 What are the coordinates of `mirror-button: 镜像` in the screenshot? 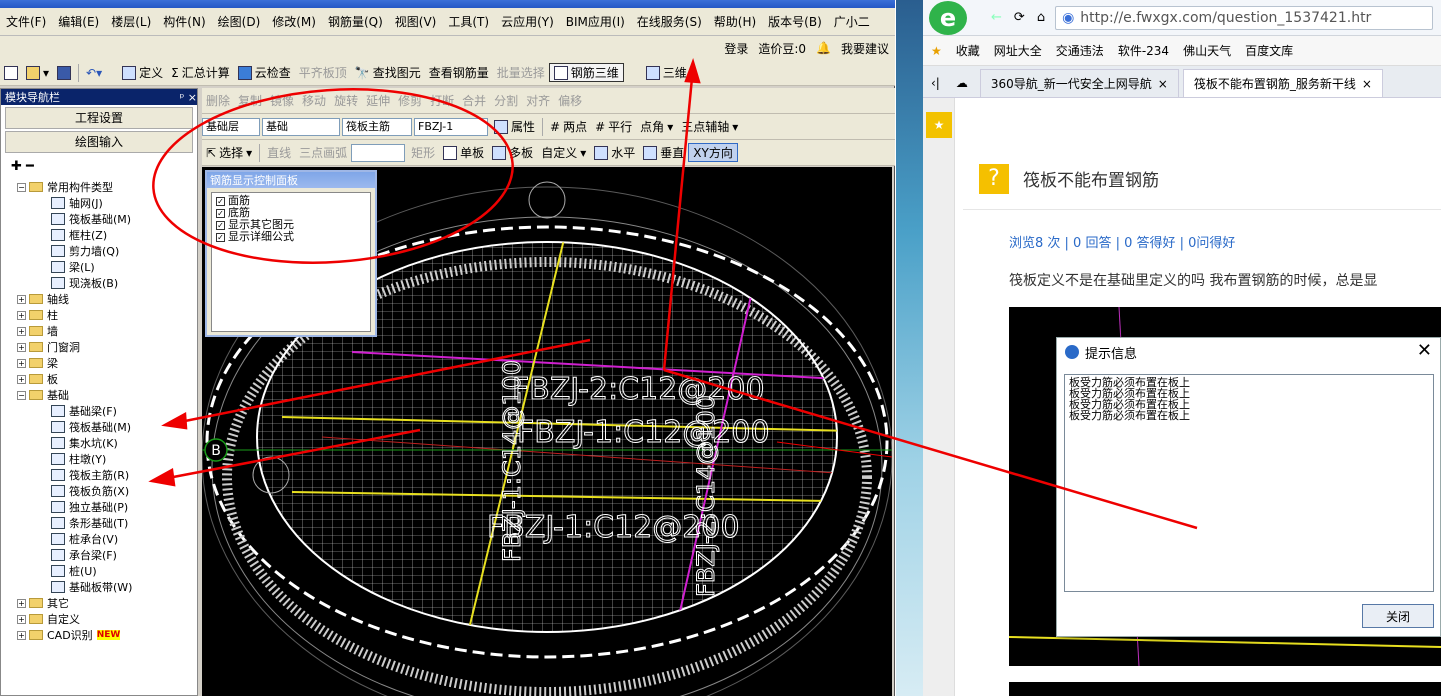 It's located at (282, 100).